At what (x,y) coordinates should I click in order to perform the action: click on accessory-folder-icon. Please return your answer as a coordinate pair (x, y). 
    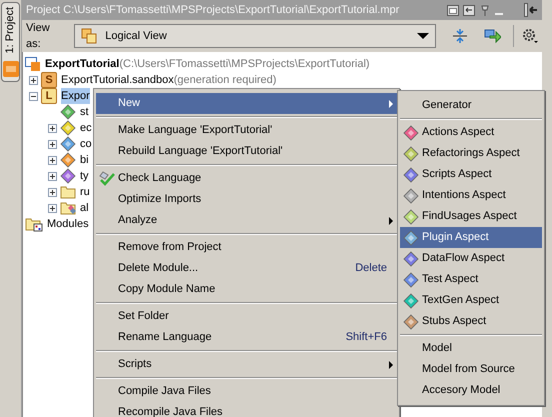
    Looking at the image, I should click on (68, 208).